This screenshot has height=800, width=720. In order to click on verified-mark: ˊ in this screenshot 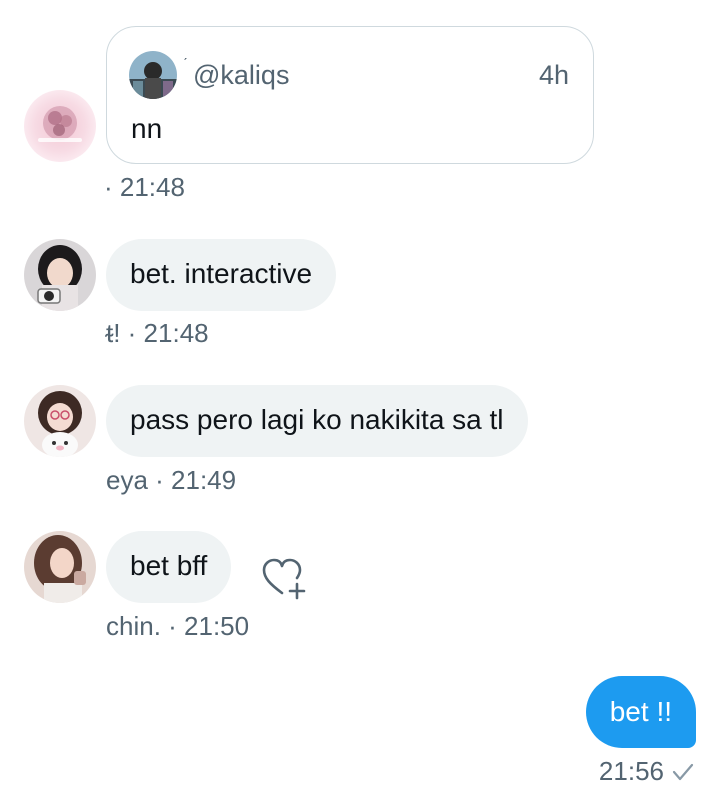, I will do `click(185, 63)`.